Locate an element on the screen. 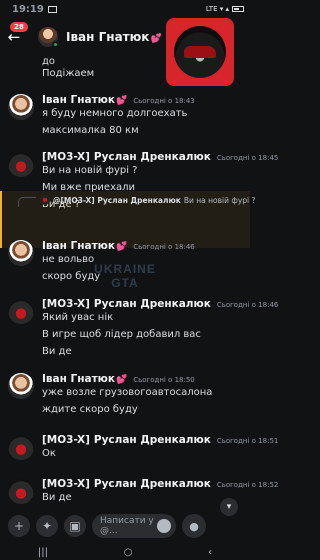 The height and width of the screenshot is (560, 320). header-avatar is located at coordinates (48, 37).